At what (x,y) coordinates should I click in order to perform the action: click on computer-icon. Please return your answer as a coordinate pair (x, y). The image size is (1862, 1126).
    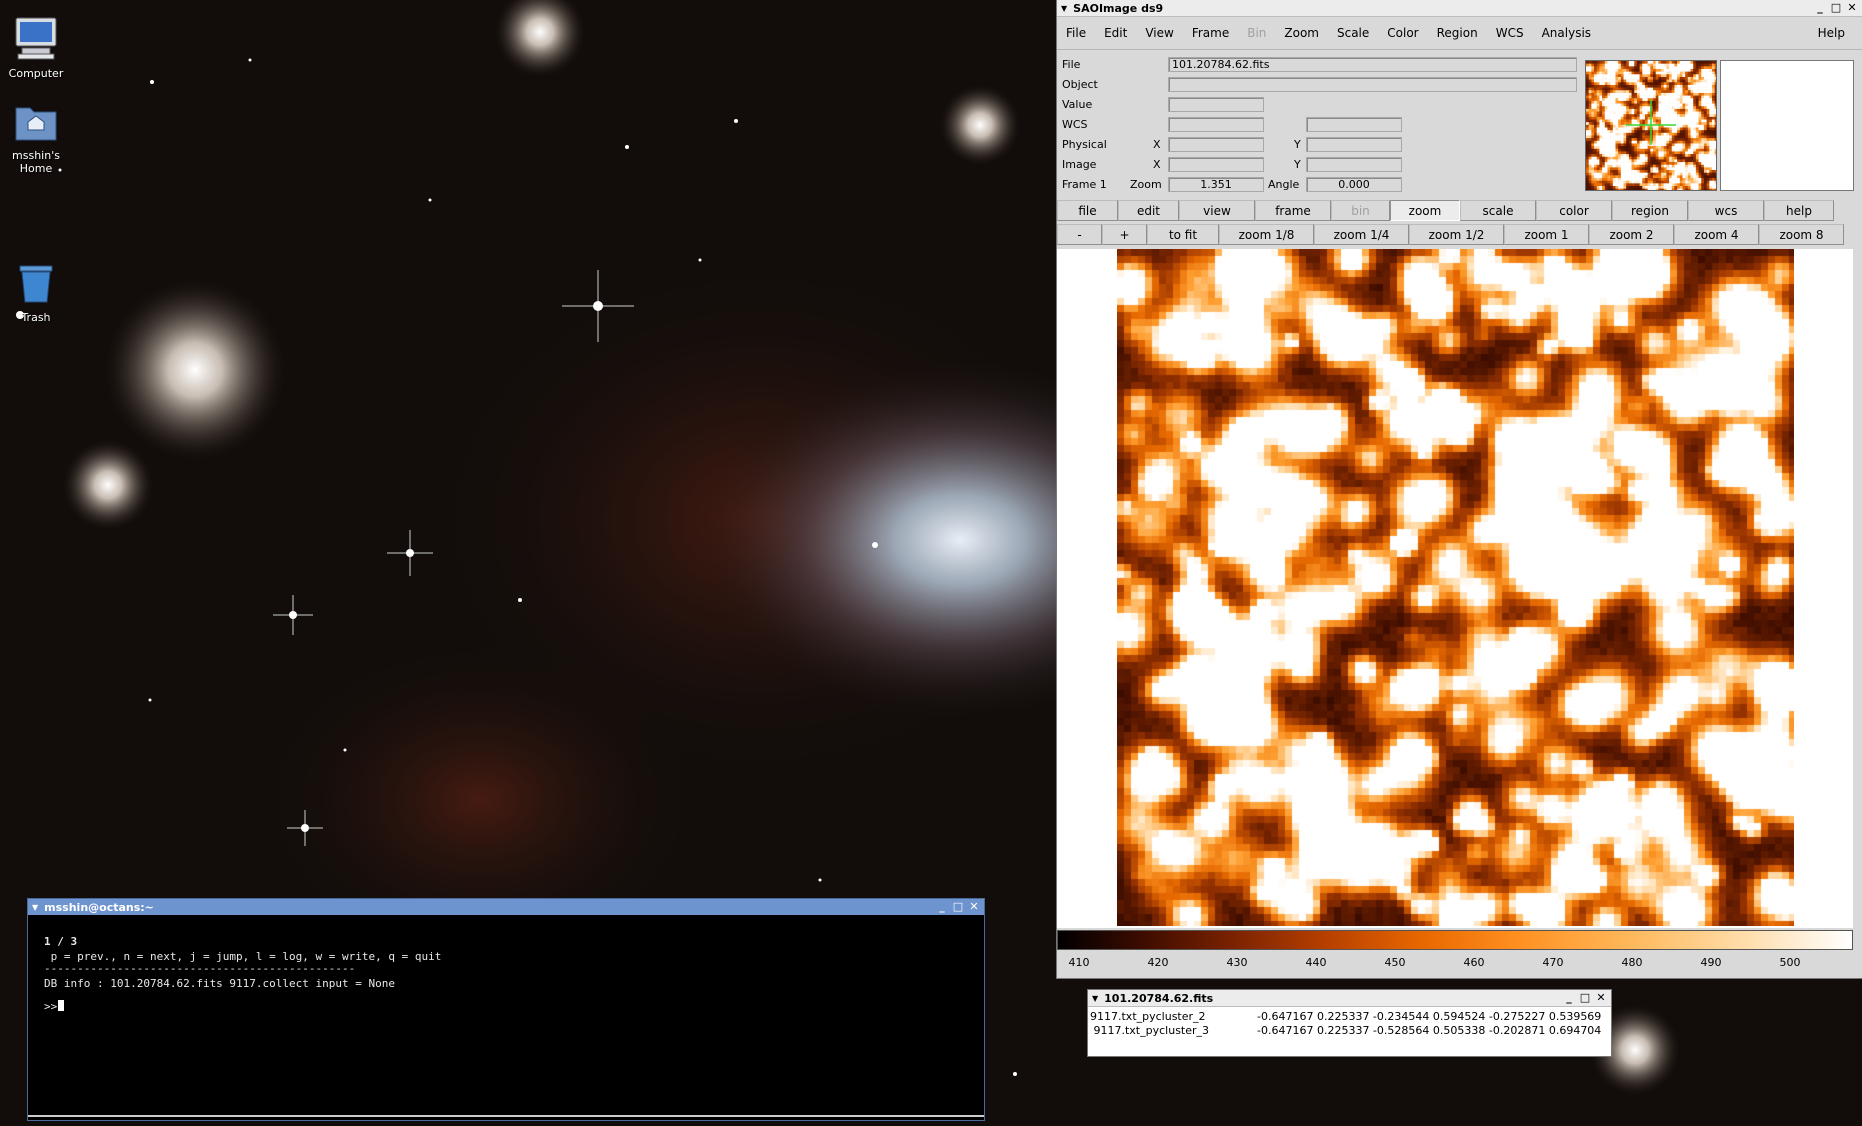
    Looking at the image, I should click on (38, 39).